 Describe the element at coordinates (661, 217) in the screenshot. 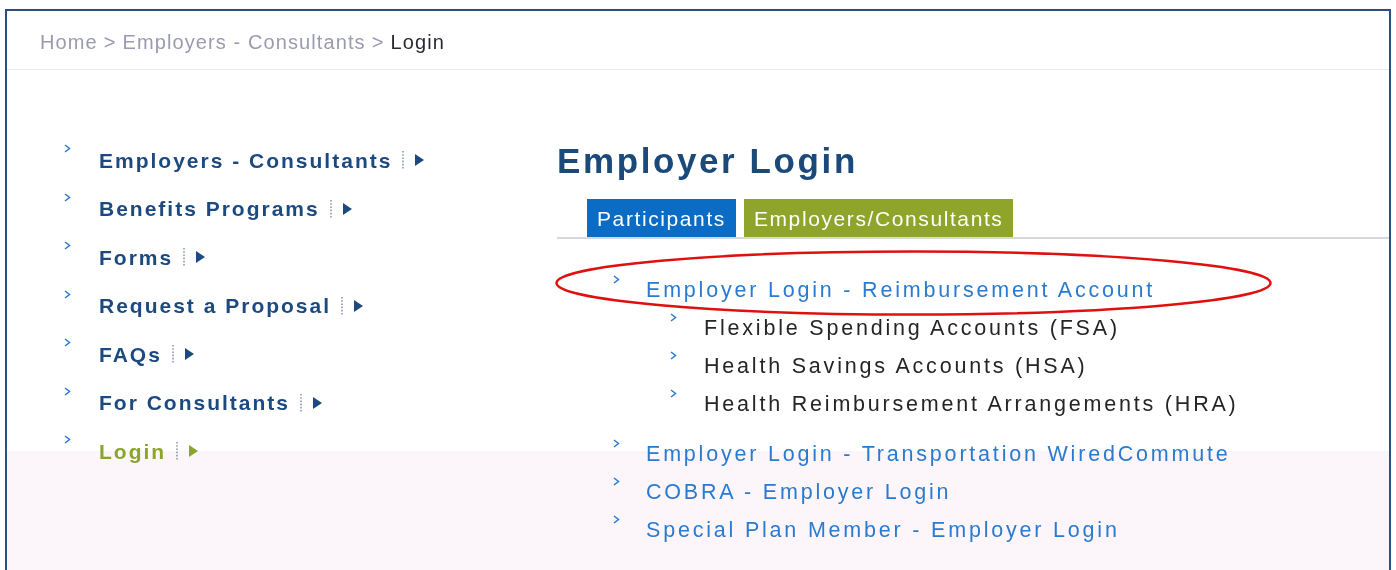

I see `tab: Participants` at that location.